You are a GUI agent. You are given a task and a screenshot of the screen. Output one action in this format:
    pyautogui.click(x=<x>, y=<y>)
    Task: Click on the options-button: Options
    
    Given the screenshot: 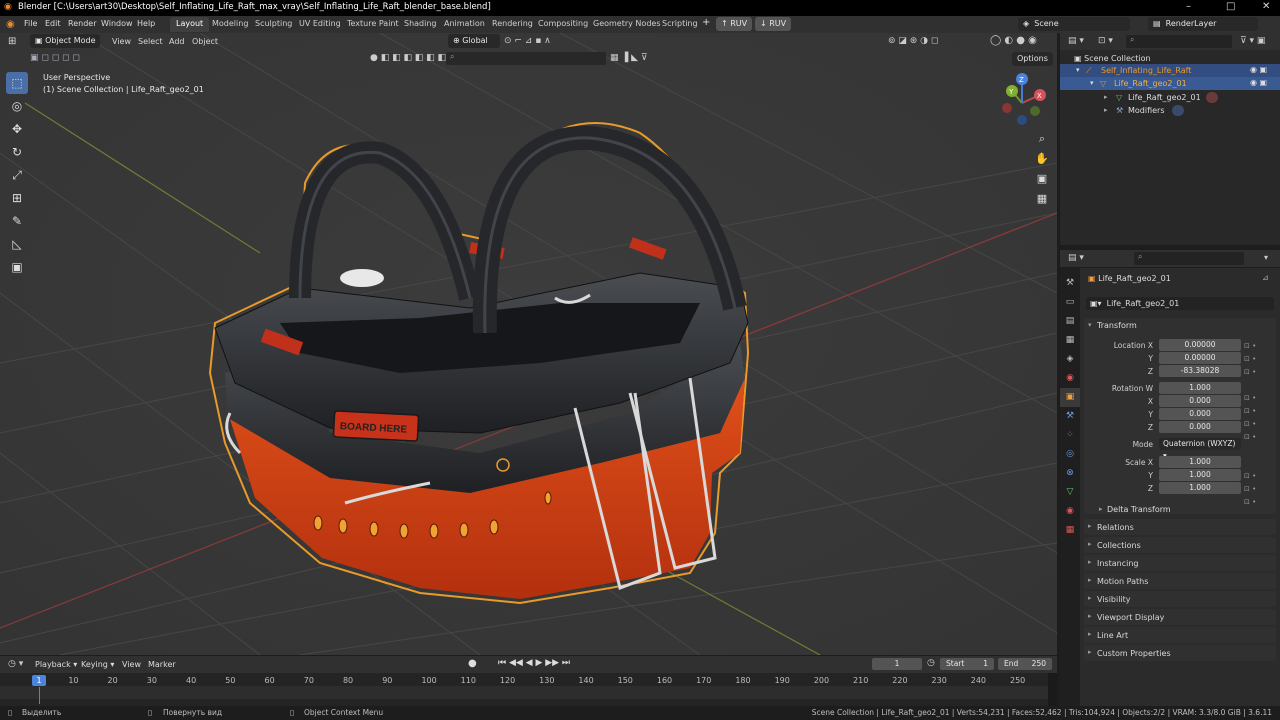 What is the action you would take?
    pyautogui.click(x=1032, y=59)
    